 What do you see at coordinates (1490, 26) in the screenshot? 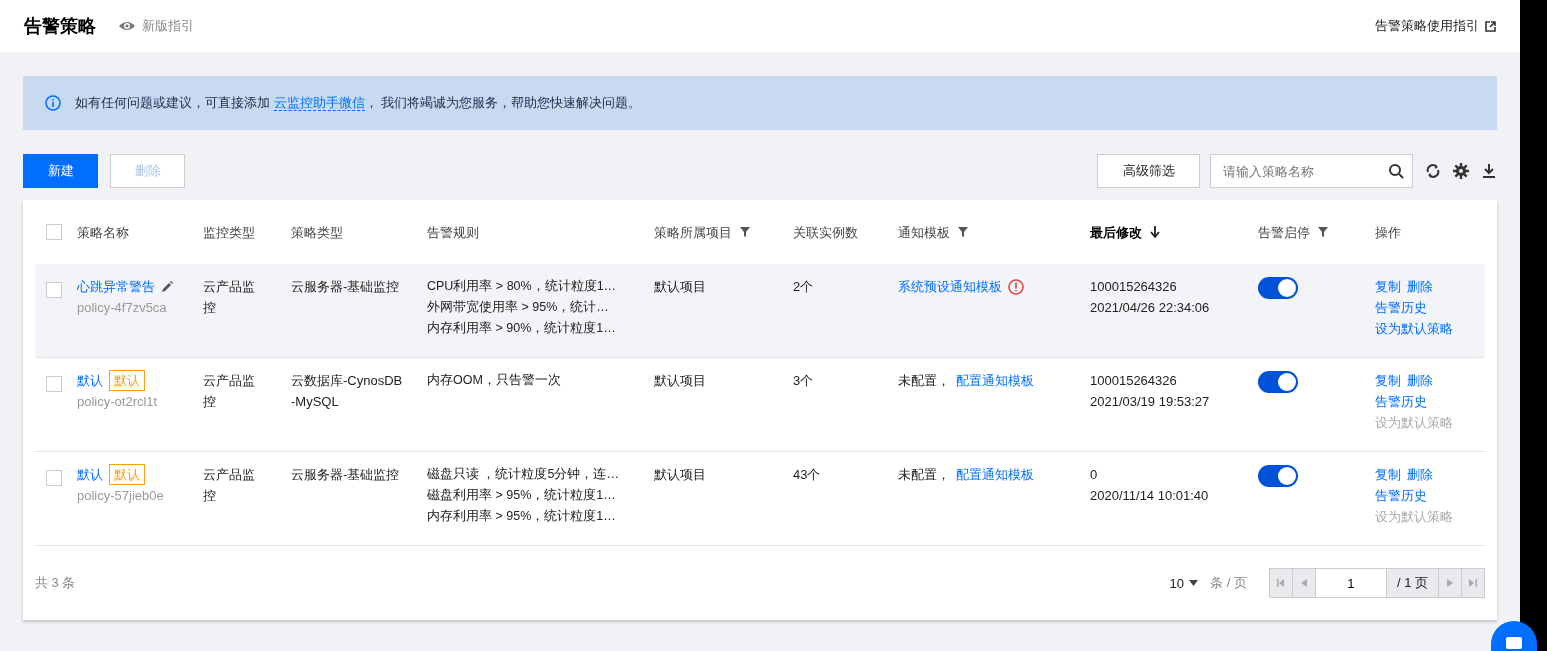
I see `external-link-icon` at bounding box center [1490, 26].